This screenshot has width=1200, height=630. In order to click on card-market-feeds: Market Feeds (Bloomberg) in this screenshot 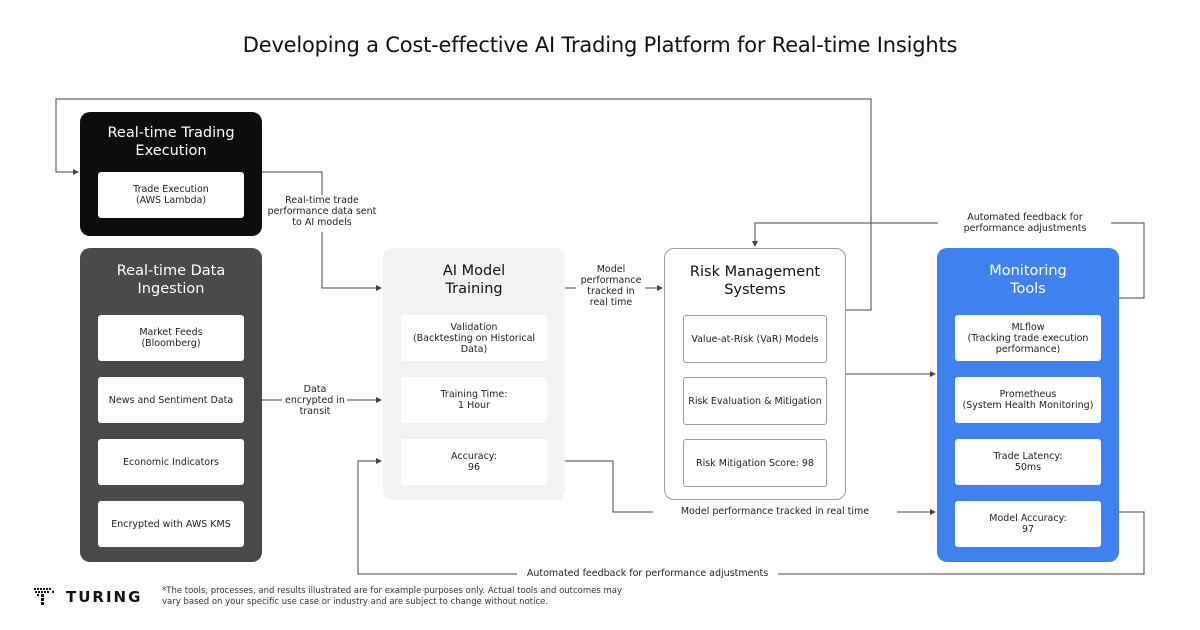, I will do `click(171, 338)`.